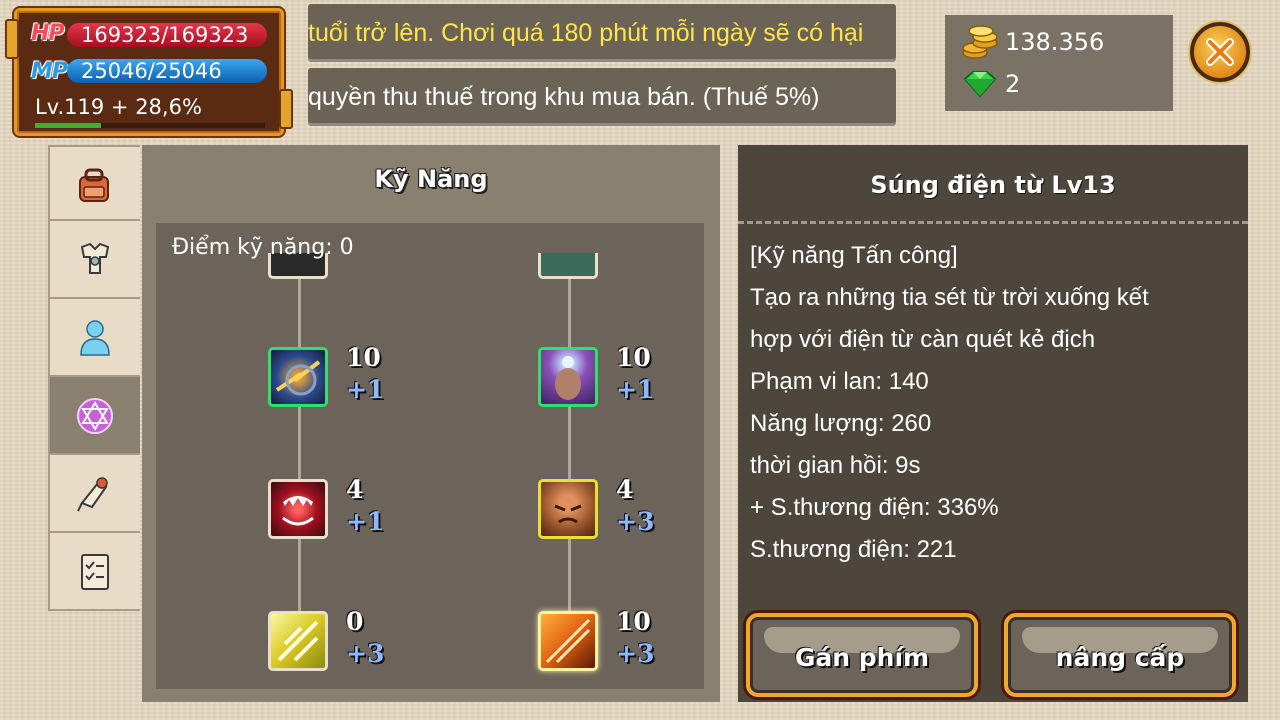  I want to click on description-line: + S.thương điện: 336%, so click(874, 507).